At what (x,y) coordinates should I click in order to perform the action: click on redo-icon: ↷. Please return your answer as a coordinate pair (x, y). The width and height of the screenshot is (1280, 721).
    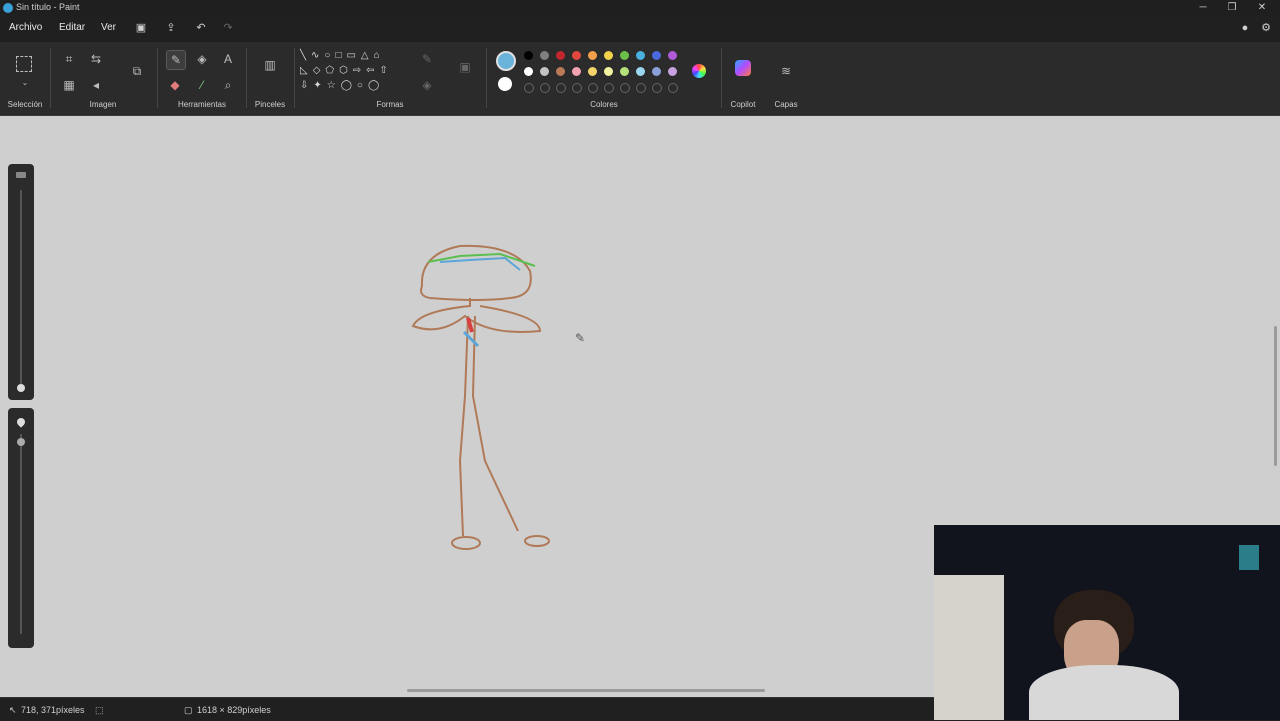
    Looking at the image, I should click on (228, 28).